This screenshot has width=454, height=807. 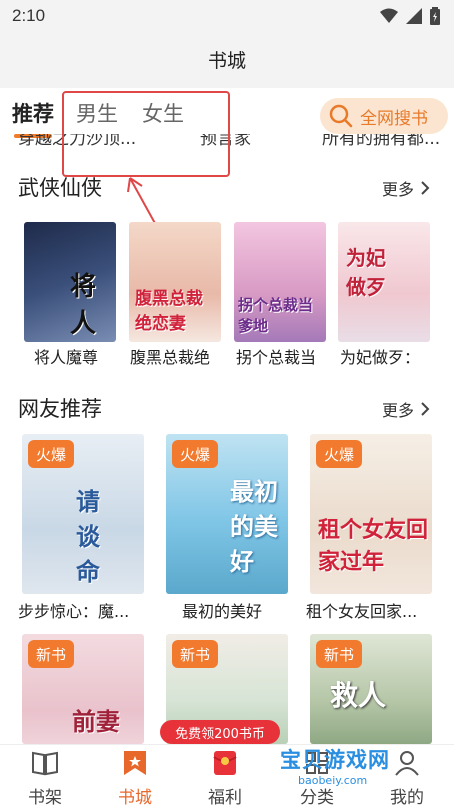 What do you see at coordinates (88, 537) in the screenshot?
I see `cover-text: 请谈命` at bounding box center [88, 537].